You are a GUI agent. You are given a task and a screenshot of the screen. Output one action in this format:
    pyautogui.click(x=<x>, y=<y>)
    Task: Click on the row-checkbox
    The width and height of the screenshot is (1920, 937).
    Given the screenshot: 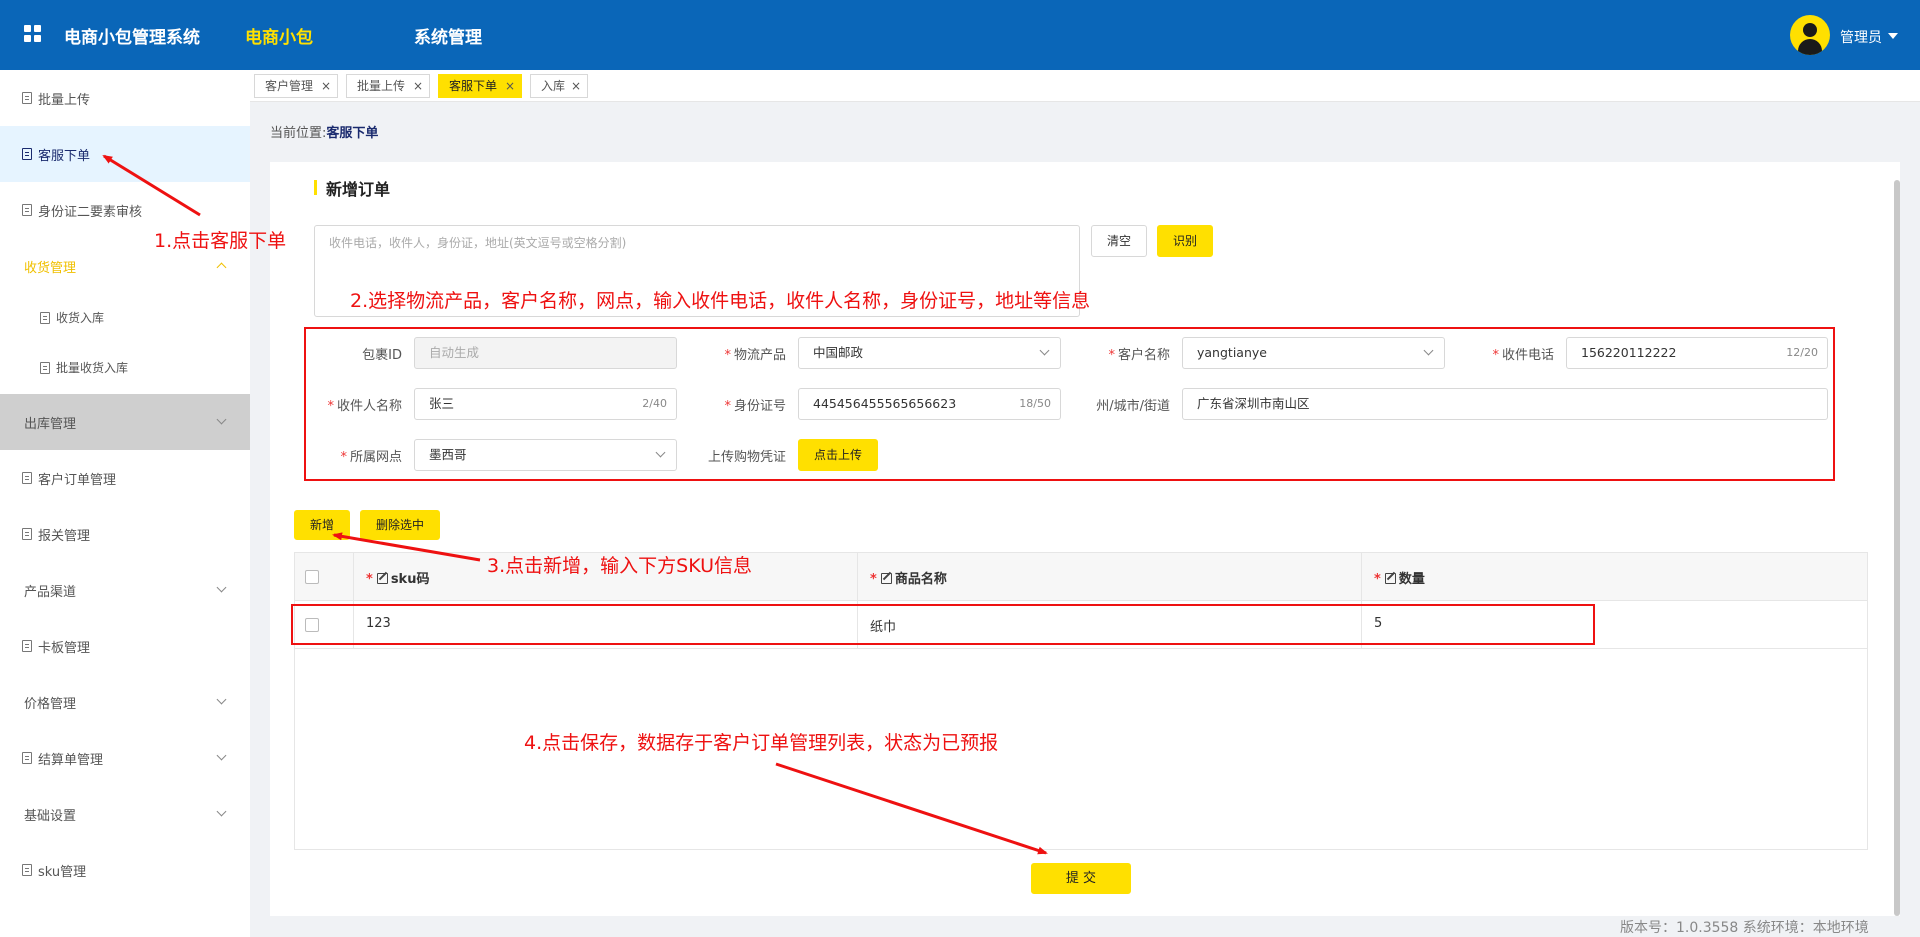 What is the action you would take?
    pyautogui.click(x=312, y=625)
    